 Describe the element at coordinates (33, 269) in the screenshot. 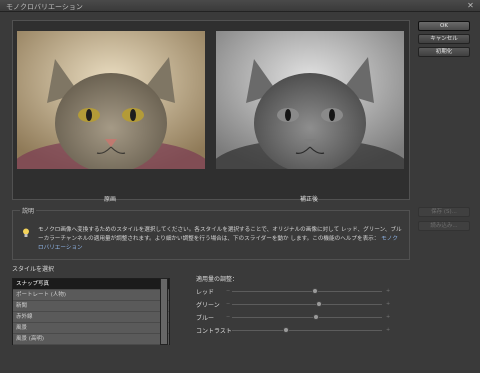

I see `style-select-label: スタイルを選択` at that location.